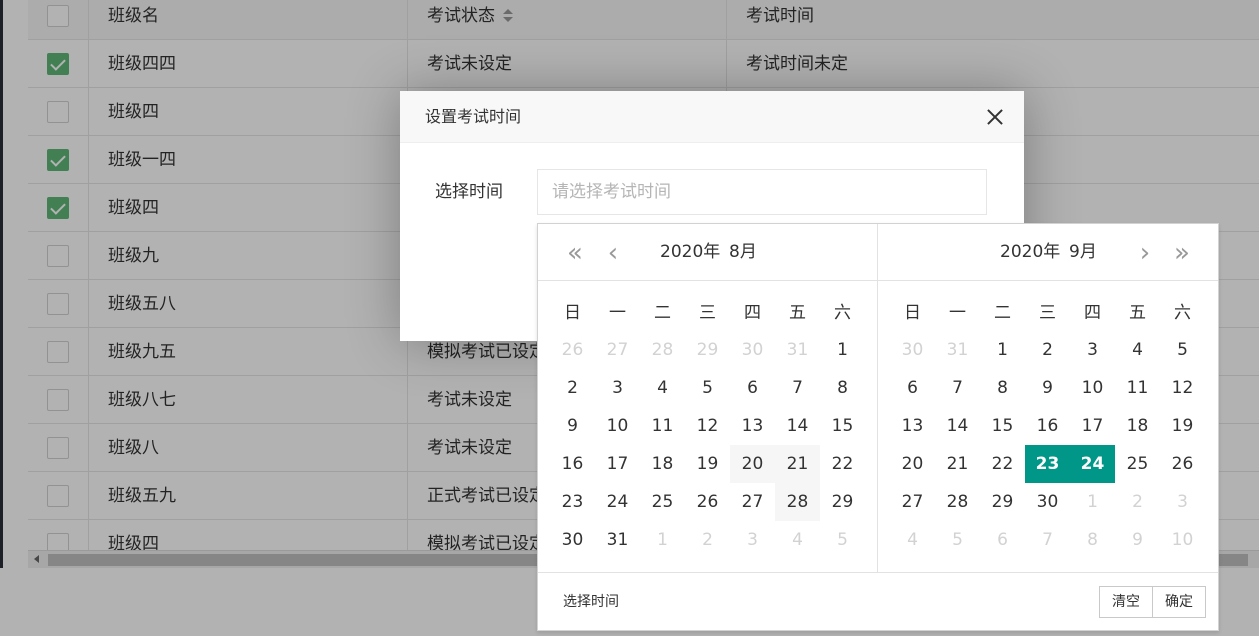  Describe the element at coordinates (572, 502) in the screenshot. I see `day-cell: 23` at that location.